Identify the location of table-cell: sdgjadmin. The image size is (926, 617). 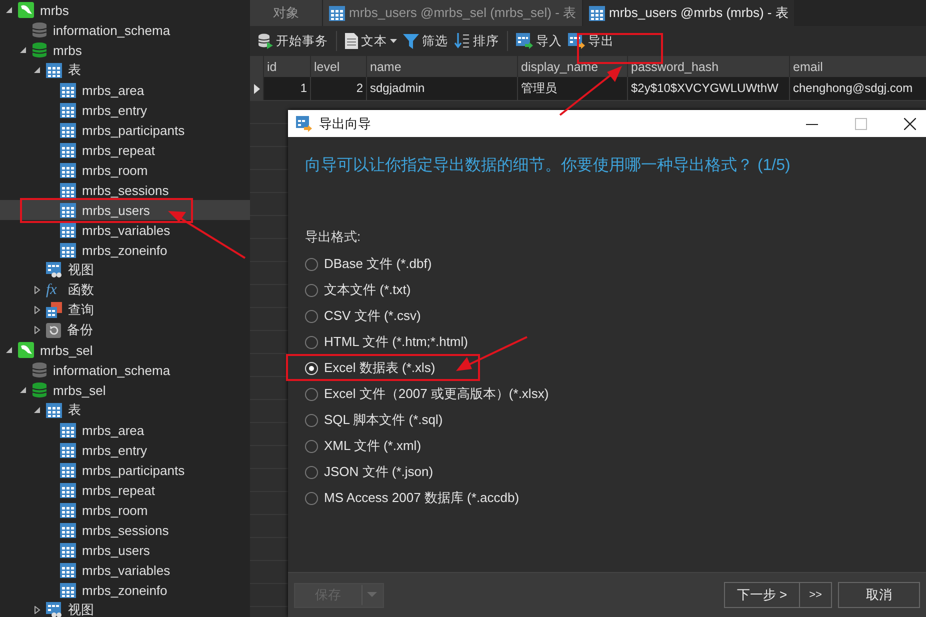
(442, 88).